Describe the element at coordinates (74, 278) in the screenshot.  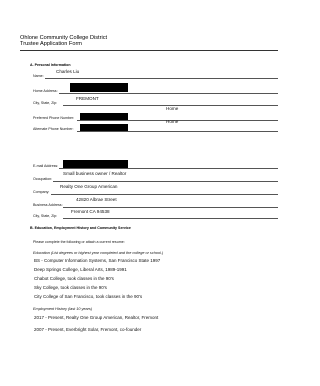
I see `education-item: Chabot College, took classes in the 90's` at that location.